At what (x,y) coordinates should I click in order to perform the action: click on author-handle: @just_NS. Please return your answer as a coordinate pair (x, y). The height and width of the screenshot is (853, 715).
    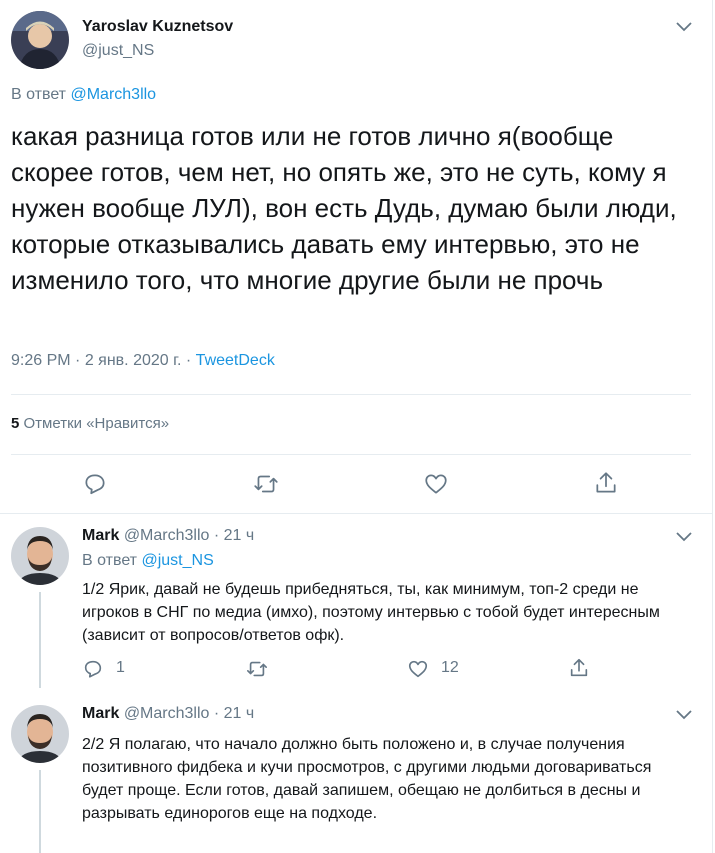
    Looking at the image, I should click on (118, 51).